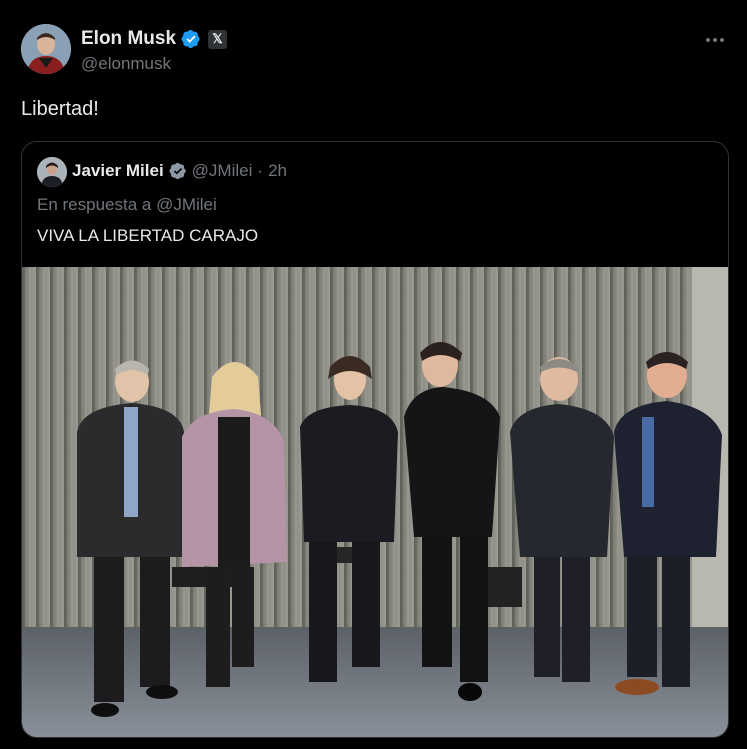 Image resolution: width=747 pixels, height=749 pixels. Describe the element at coordinates (277, 171) in the screenshot. I see `quoted-timestamp: 2h` at that location.